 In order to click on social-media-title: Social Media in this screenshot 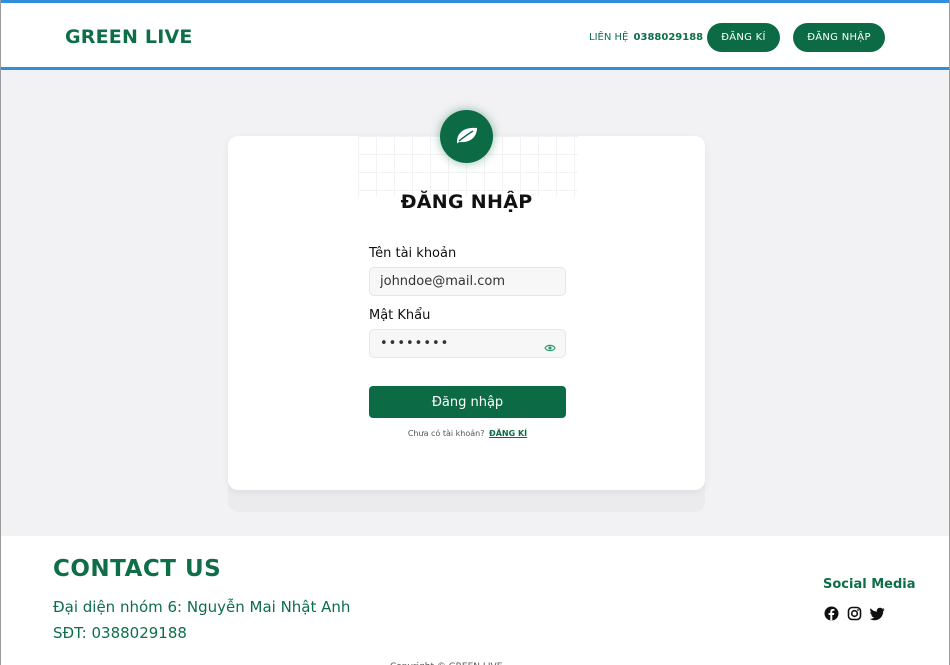, I will do `click(869, 584)`.